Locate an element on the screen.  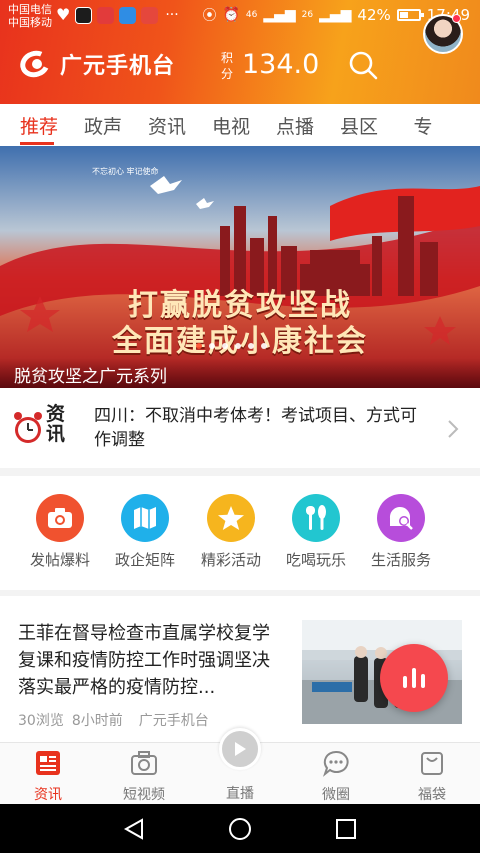
tab-counties: 县区 is located at coordinates (359, 125).